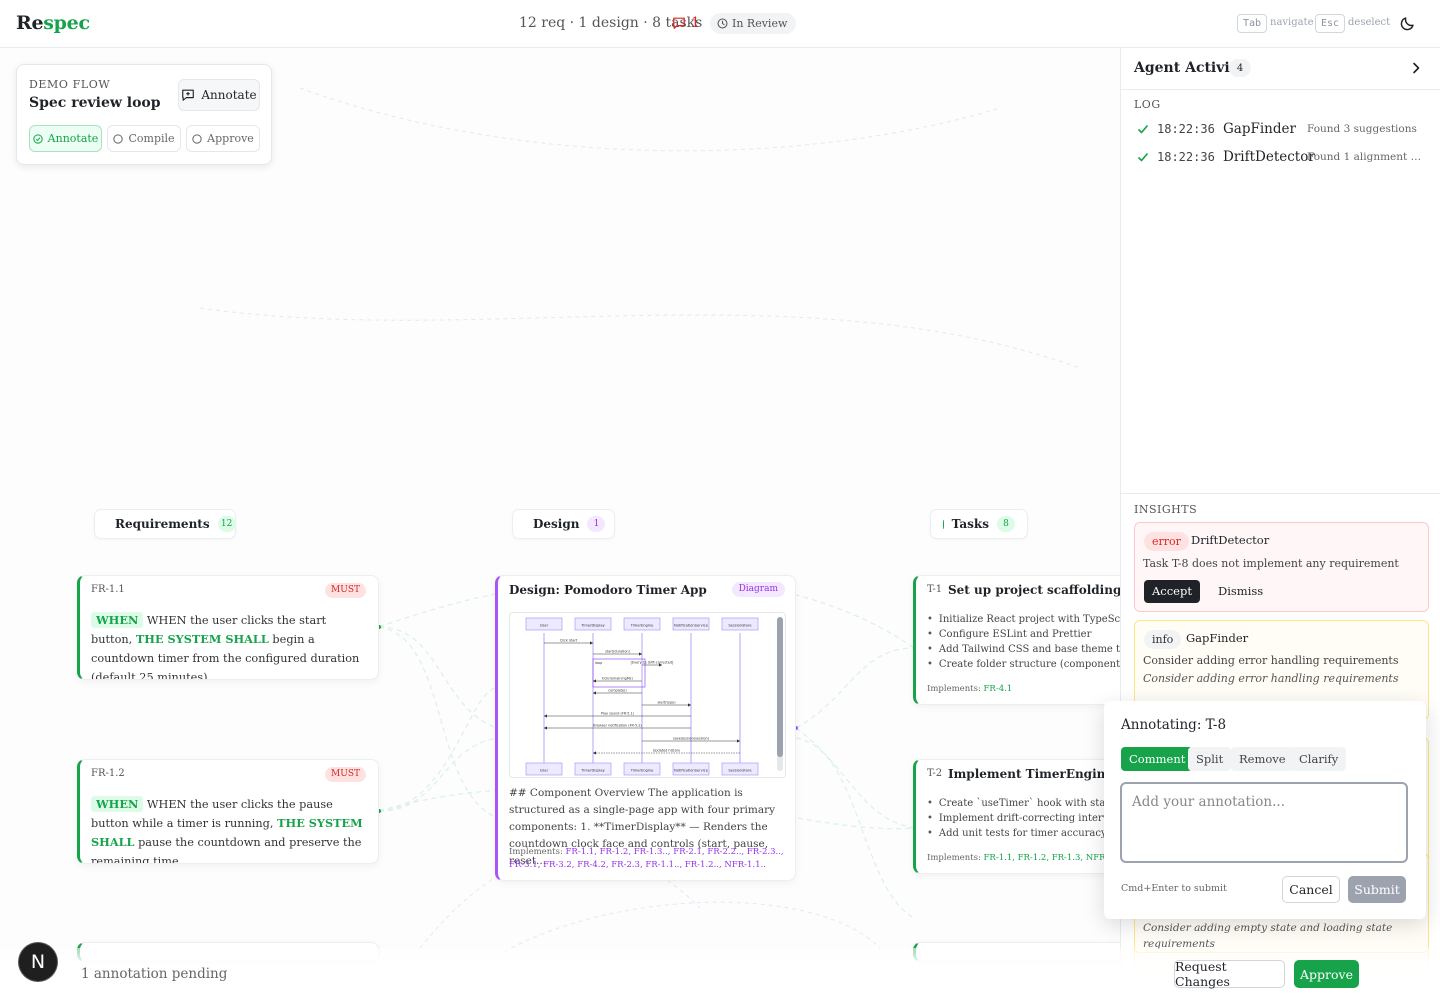  What do you see at coordinates (617, 725) in the screenshot?
I see `message-label: Browser notification (FR-5.2)` at bounding box center [617, 725].